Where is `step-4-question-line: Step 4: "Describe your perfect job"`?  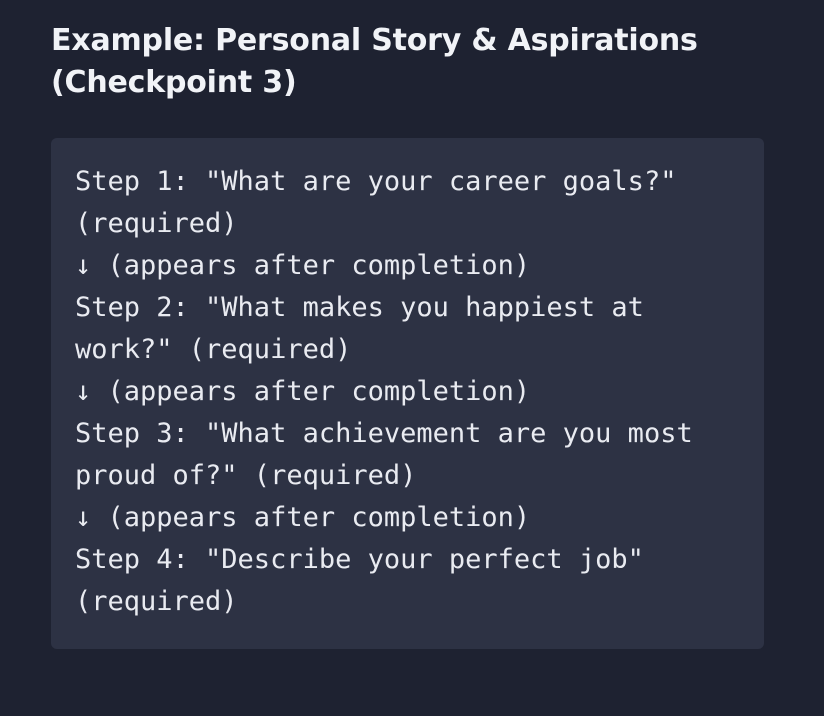
step-4-question-line: Step 4: "Describe your perfect job" is located at coordinates (359, 559).